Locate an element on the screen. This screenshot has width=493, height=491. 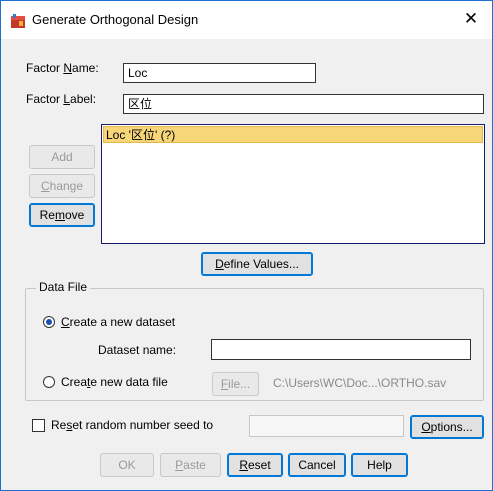
seed-input is located at coordinates (326, 426).